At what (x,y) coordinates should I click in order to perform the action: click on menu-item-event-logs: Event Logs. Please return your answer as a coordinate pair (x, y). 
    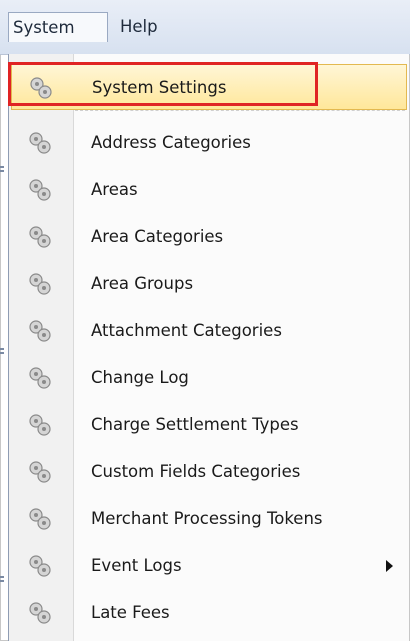
    Looking at the image, I should click on (209, 566).